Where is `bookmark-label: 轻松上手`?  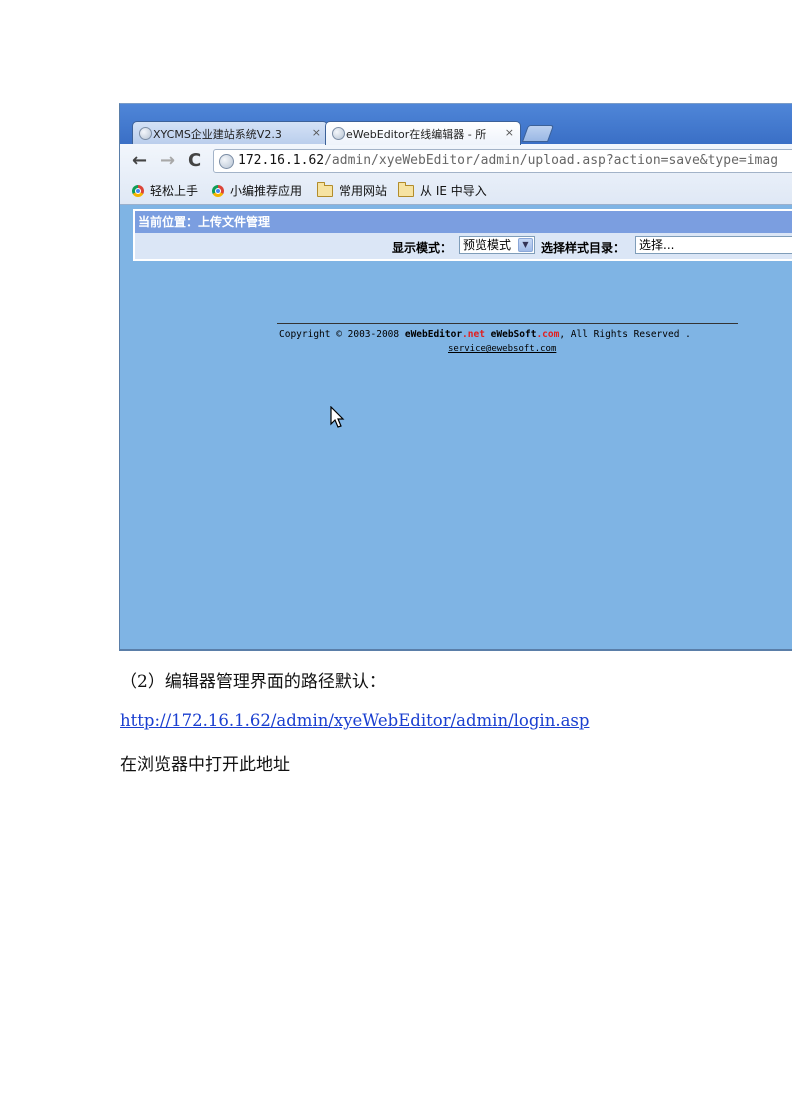 bookmark-label: 轻松上手 is located at coordinates (174, 191).